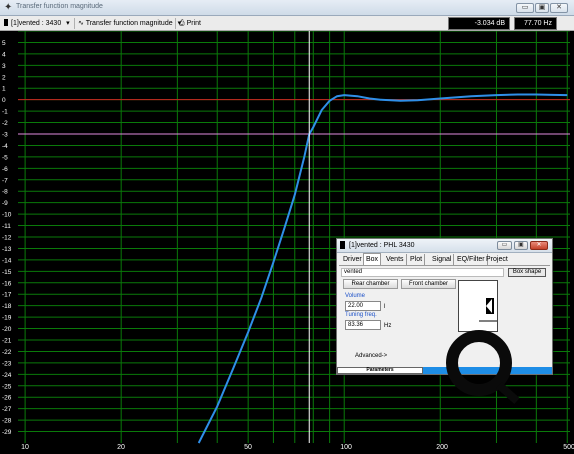  What do you see at coordinates (417, 259) in the screenshot?
I see `tab-plot: Plot` at bounding box center [417, 259].